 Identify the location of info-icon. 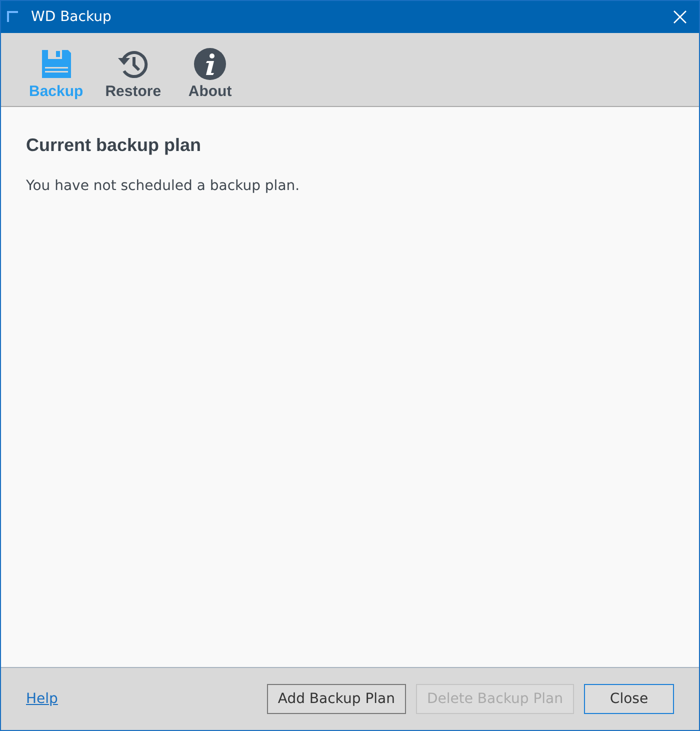
(210, 64).